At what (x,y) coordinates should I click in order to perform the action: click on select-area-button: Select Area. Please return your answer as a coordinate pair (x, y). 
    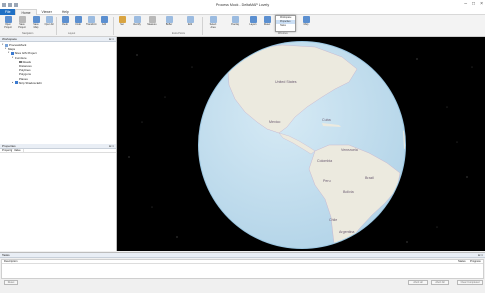
    Looking at the image, I should click on (213, 22).